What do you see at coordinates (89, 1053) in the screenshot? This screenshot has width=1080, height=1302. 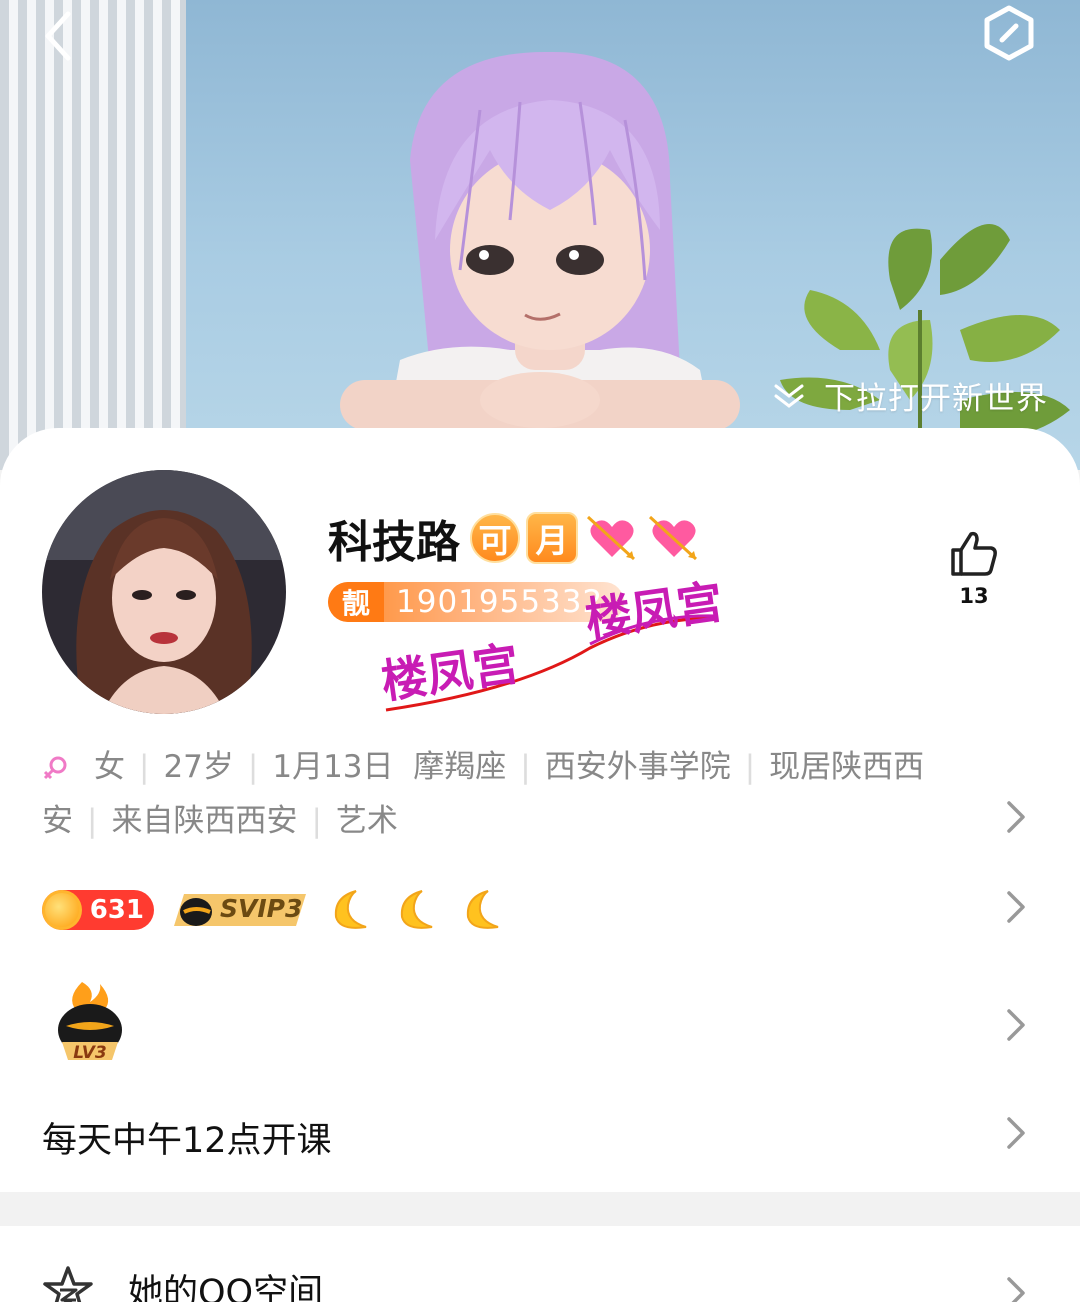 I see `level-label: LV3` at bounding box center [89, 1053].